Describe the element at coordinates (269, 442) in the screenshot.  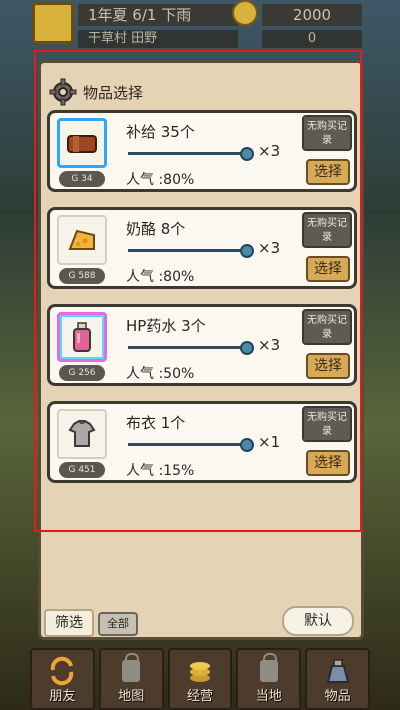
I see `item-multiplier: ×1` at that location.